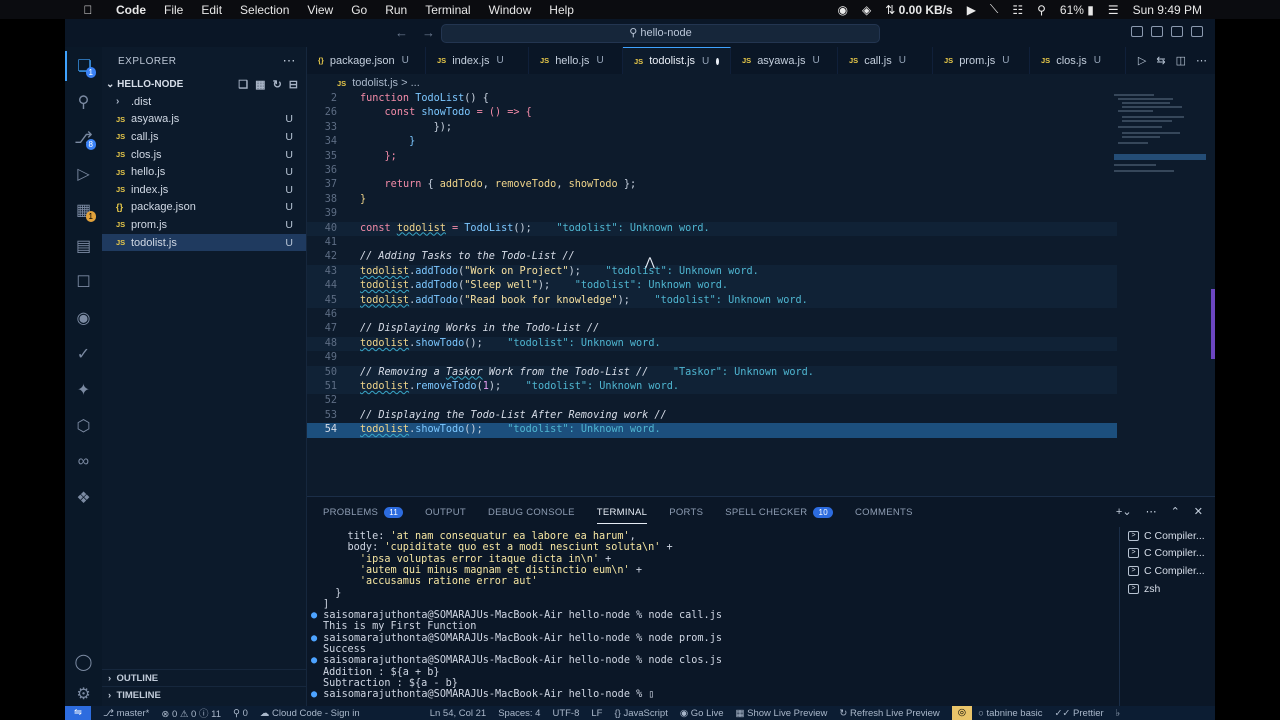 This screenshot has width=1280, height=720. What do you see at coordinates (971, 10) in the screenshot?
I see `play-icon: ▶` at bounding box center [971, 10].